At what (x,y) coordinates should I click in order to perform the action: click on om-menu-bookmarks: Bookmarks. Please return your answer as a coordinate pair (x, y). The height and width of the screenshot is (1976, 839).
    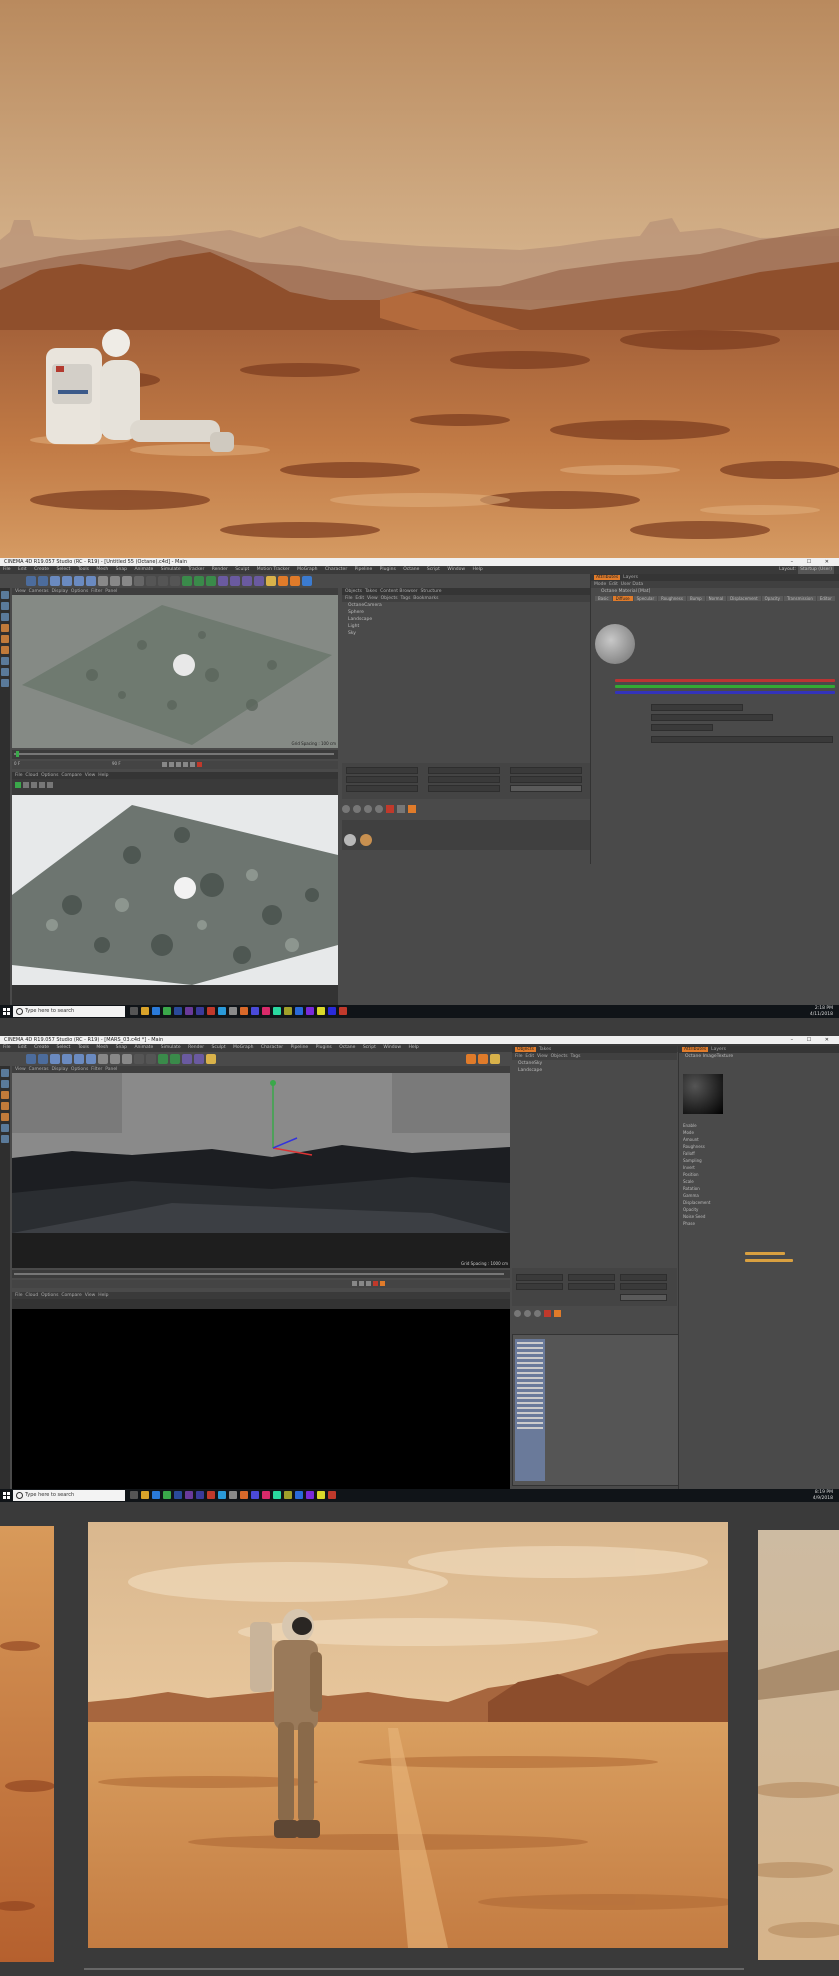
    Looking at the image, I should click on (425, 598).